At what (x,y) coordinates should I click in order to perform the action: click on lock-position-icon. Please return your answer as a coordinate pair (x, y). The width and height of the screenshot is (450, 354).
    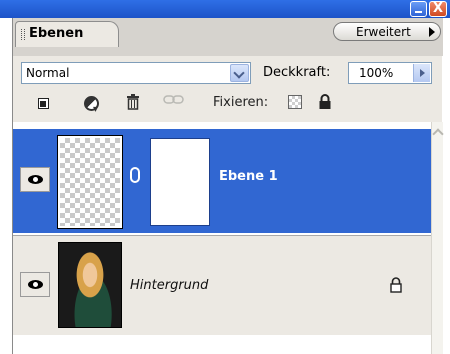
    Looking at the image, I should click on (295, 102).